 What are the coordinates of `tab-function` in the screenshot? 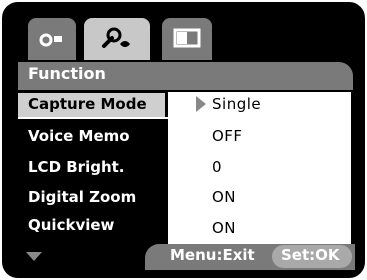 It's located at (117, 39).